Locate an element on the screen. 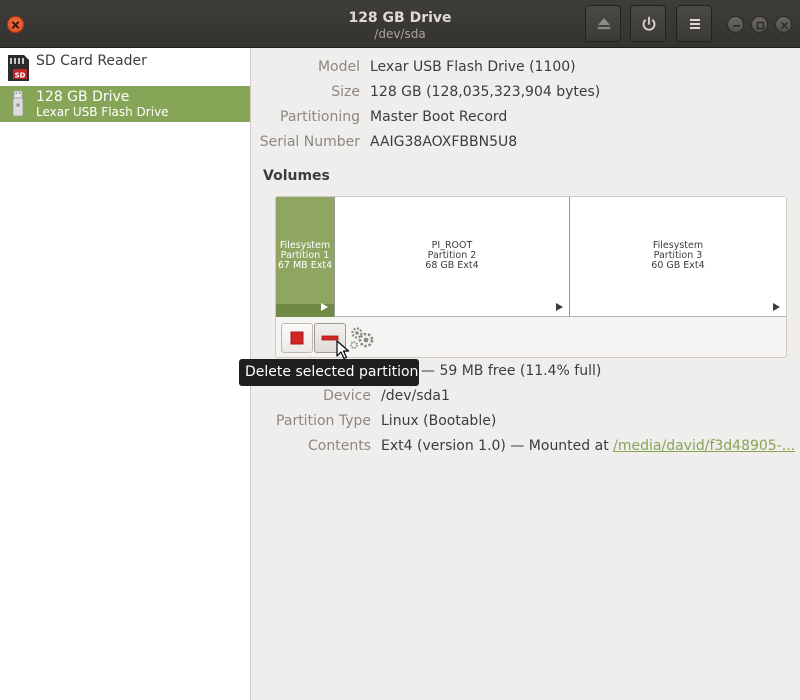 This screenshot has width=800, height=700. mouse-cursor-icon is located at coordinates (343, 350).